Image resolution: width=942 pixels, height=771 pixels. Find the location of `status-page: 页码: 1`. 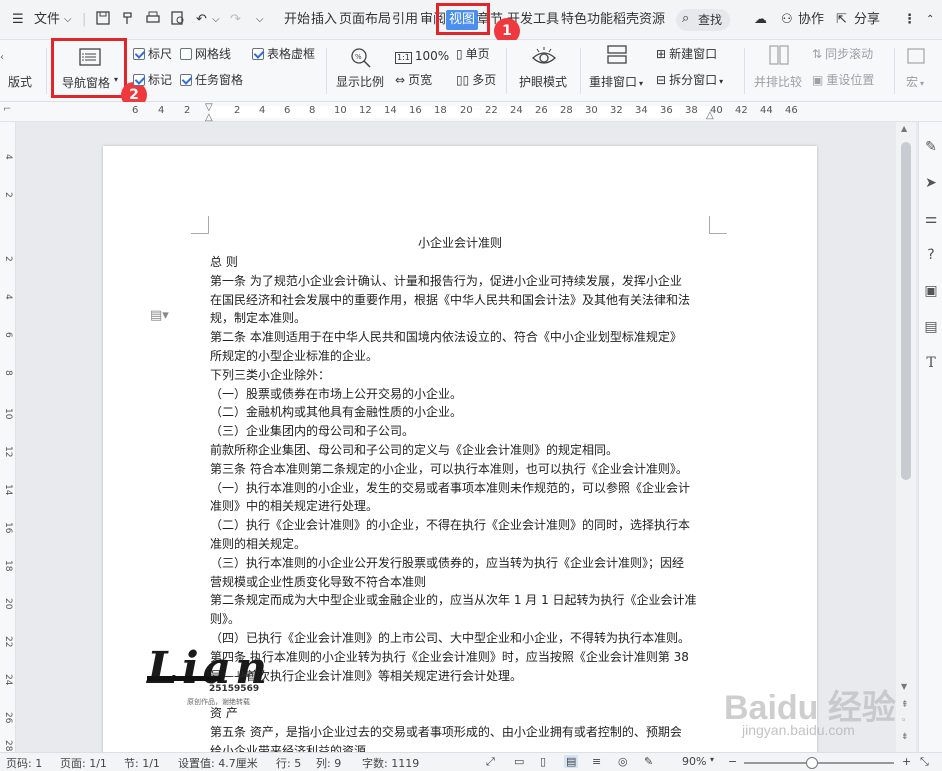

status-page: 页码: 1 is located at coordinates (24, 763).